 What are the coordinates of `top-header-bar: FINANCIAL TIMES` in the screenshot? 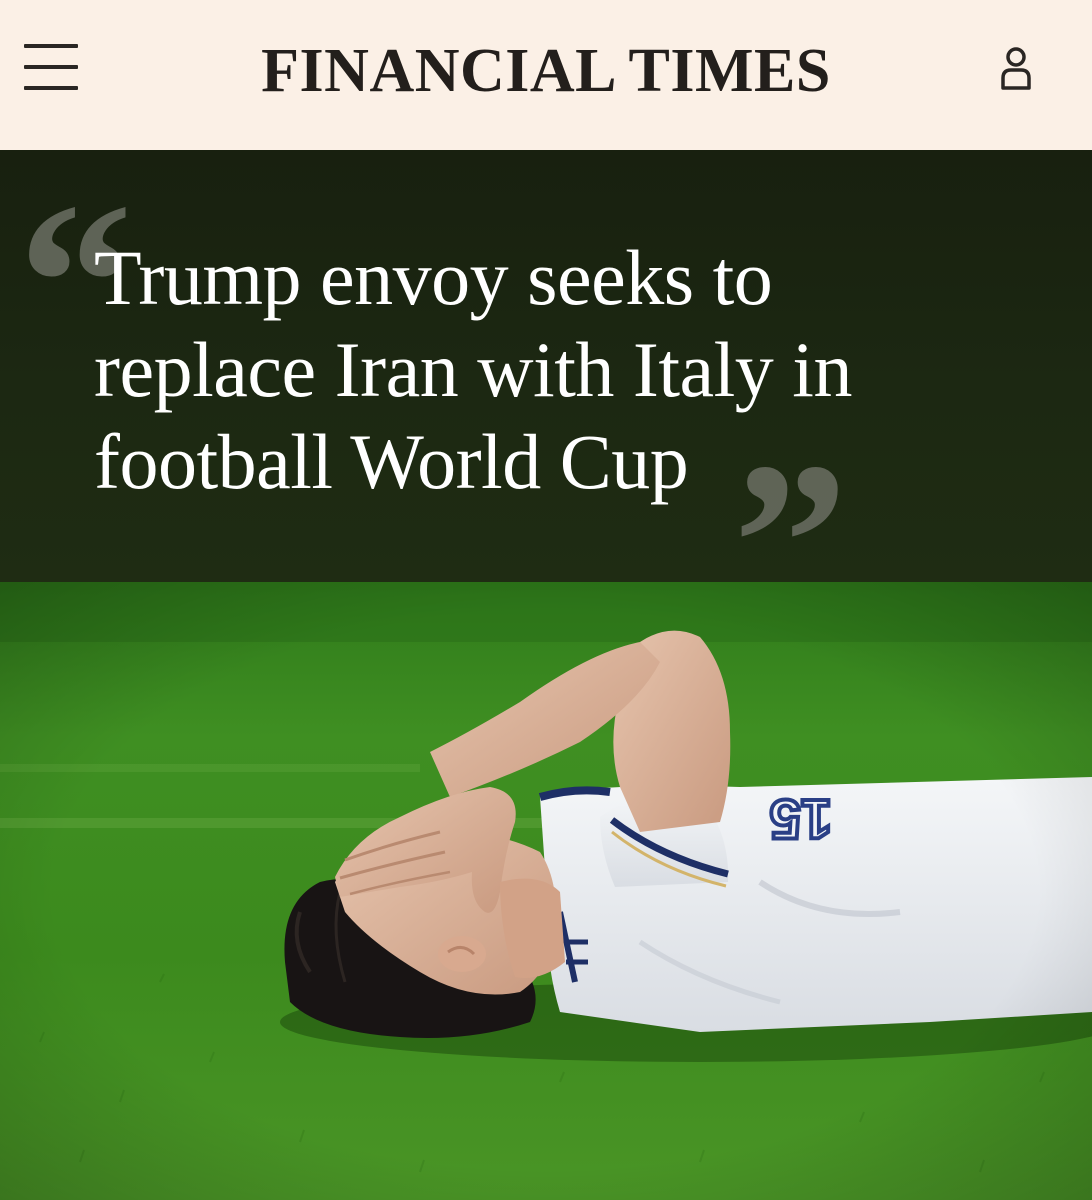 It's located at (546, 75).